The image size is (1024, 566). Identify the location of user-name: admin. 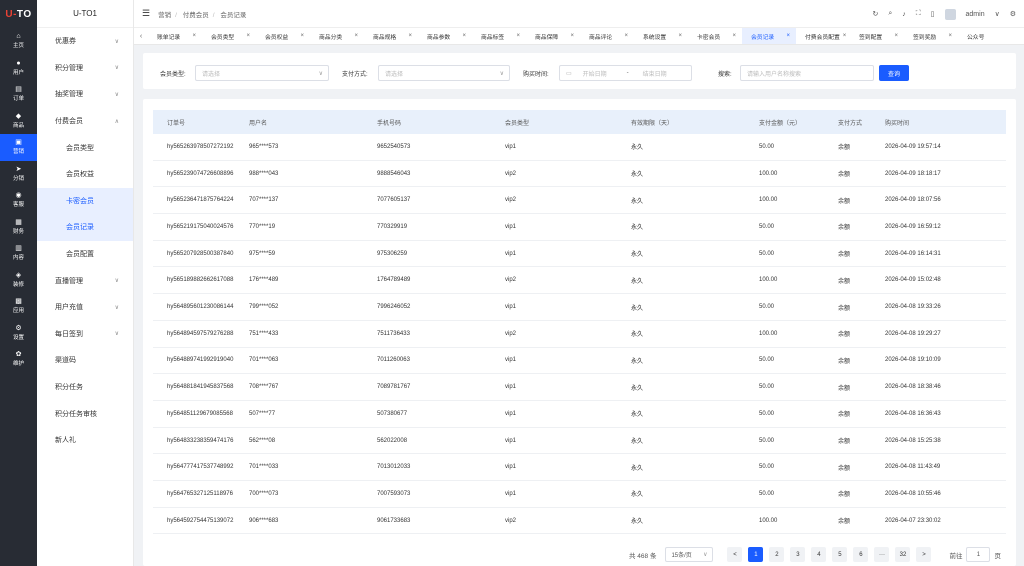
(975, 14).